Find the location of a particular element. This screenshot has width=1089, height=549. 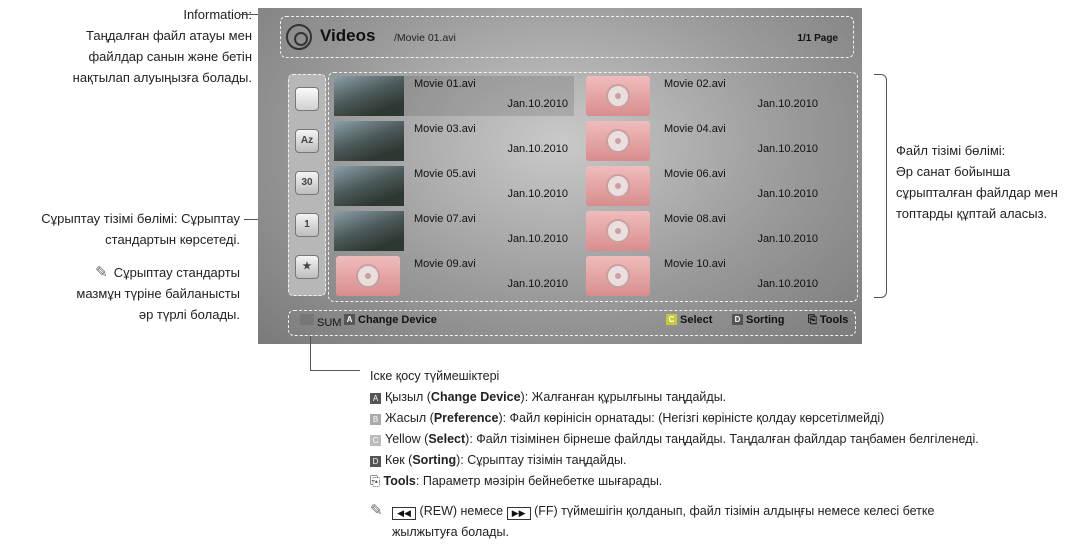

file-name: Movie 10.avi is located at coordinates (695, 264).